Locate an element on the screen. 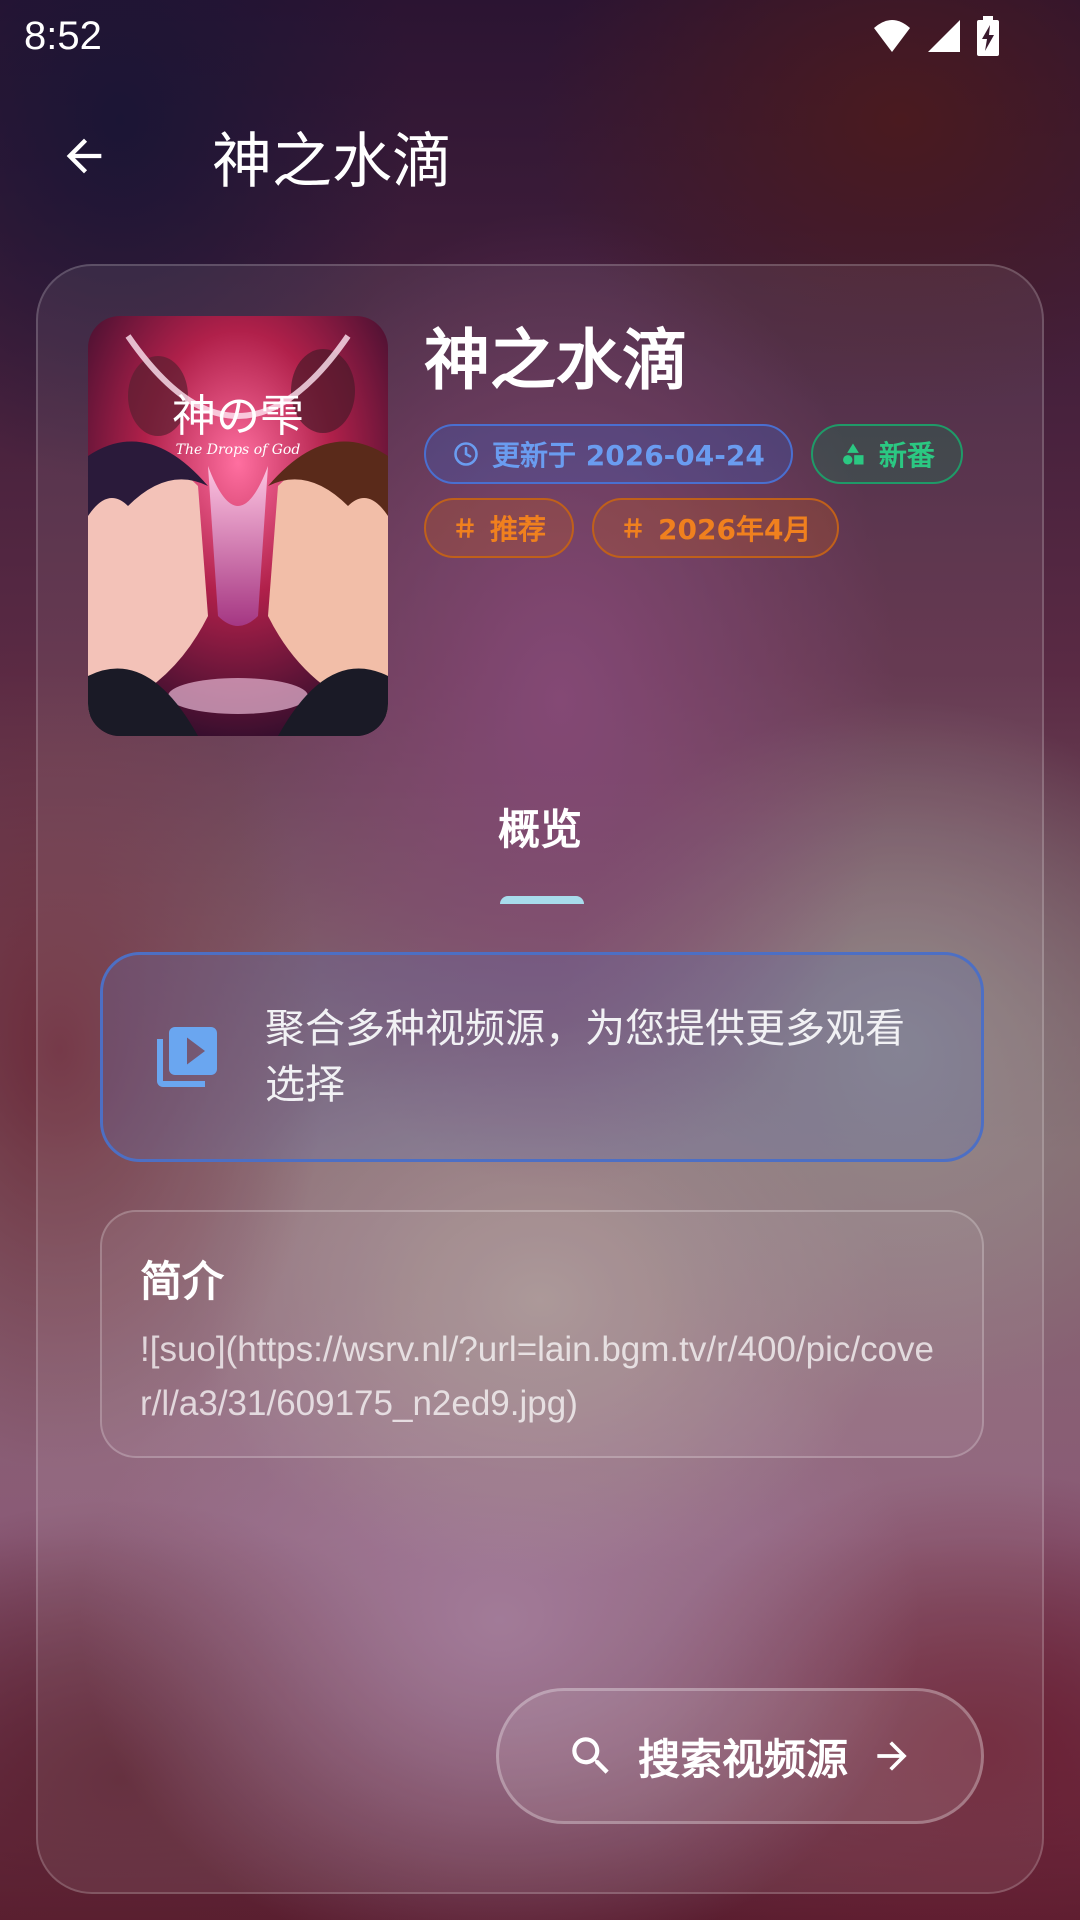 This screenshot has width=1080, height=1920. summary-title: 简介 is located at coordinates (182, 1281).